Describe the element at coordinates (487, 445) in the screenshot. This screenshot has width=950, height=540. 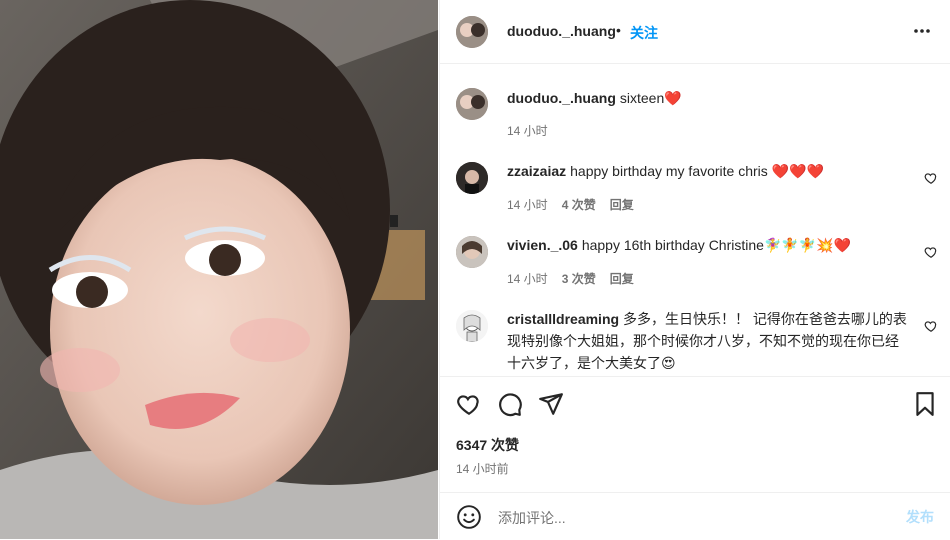
I see `likes-count: 6347 次赞` at that location.